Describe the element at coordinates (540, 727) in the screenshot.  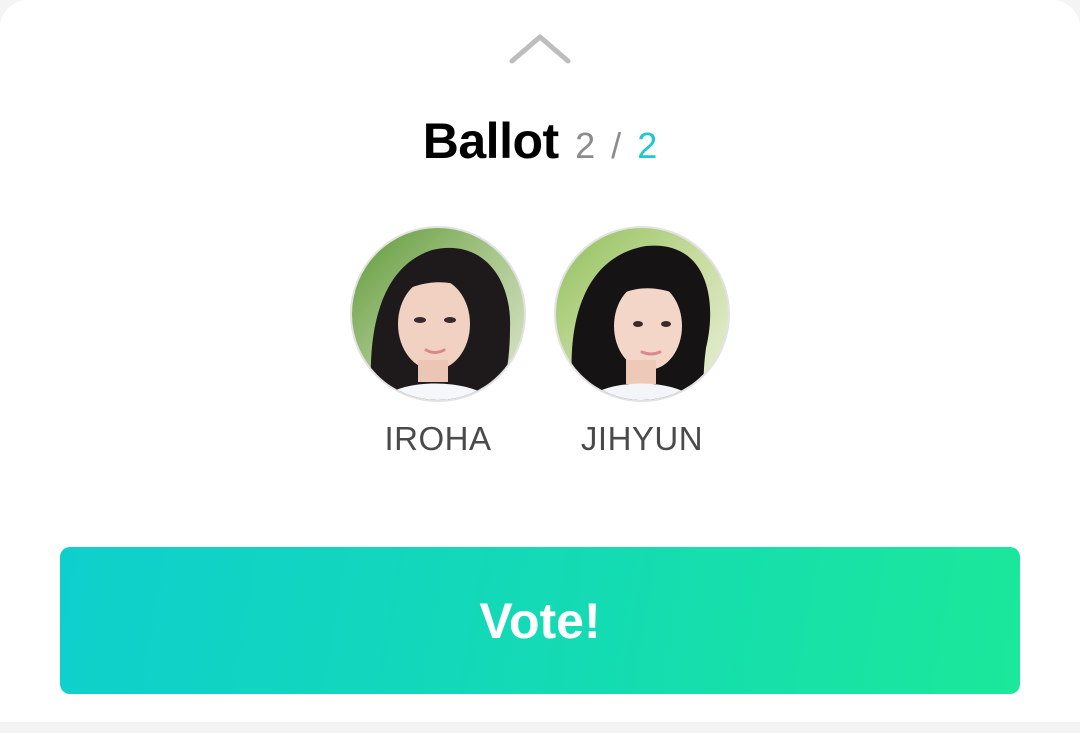
I see `bottom-divider` at that location.